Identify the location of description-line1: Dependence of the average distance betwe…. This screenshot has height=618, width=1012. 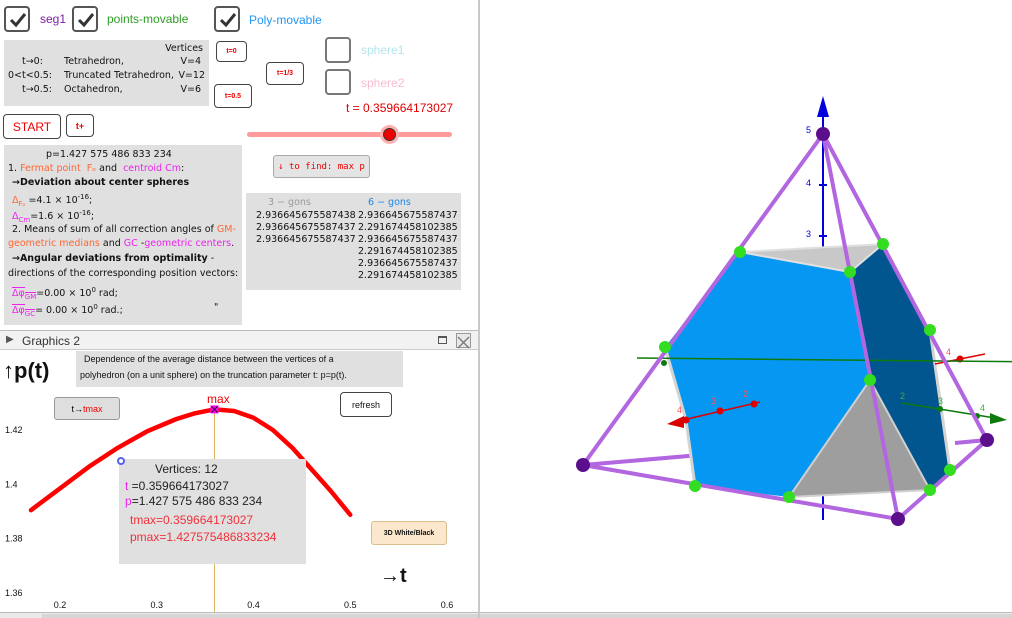
(209, 359).